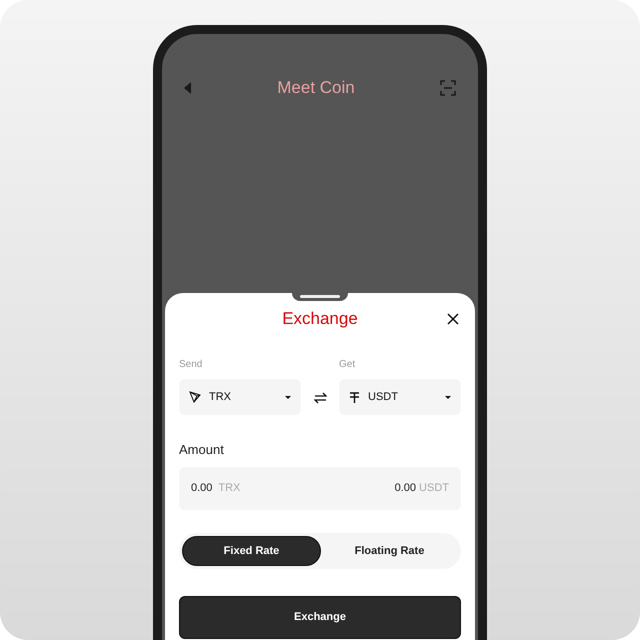 This screenshot has width=640, height=640. Describe the element at coordinates (195, 397) in the screenshot. I see `tron-icon` at that location.